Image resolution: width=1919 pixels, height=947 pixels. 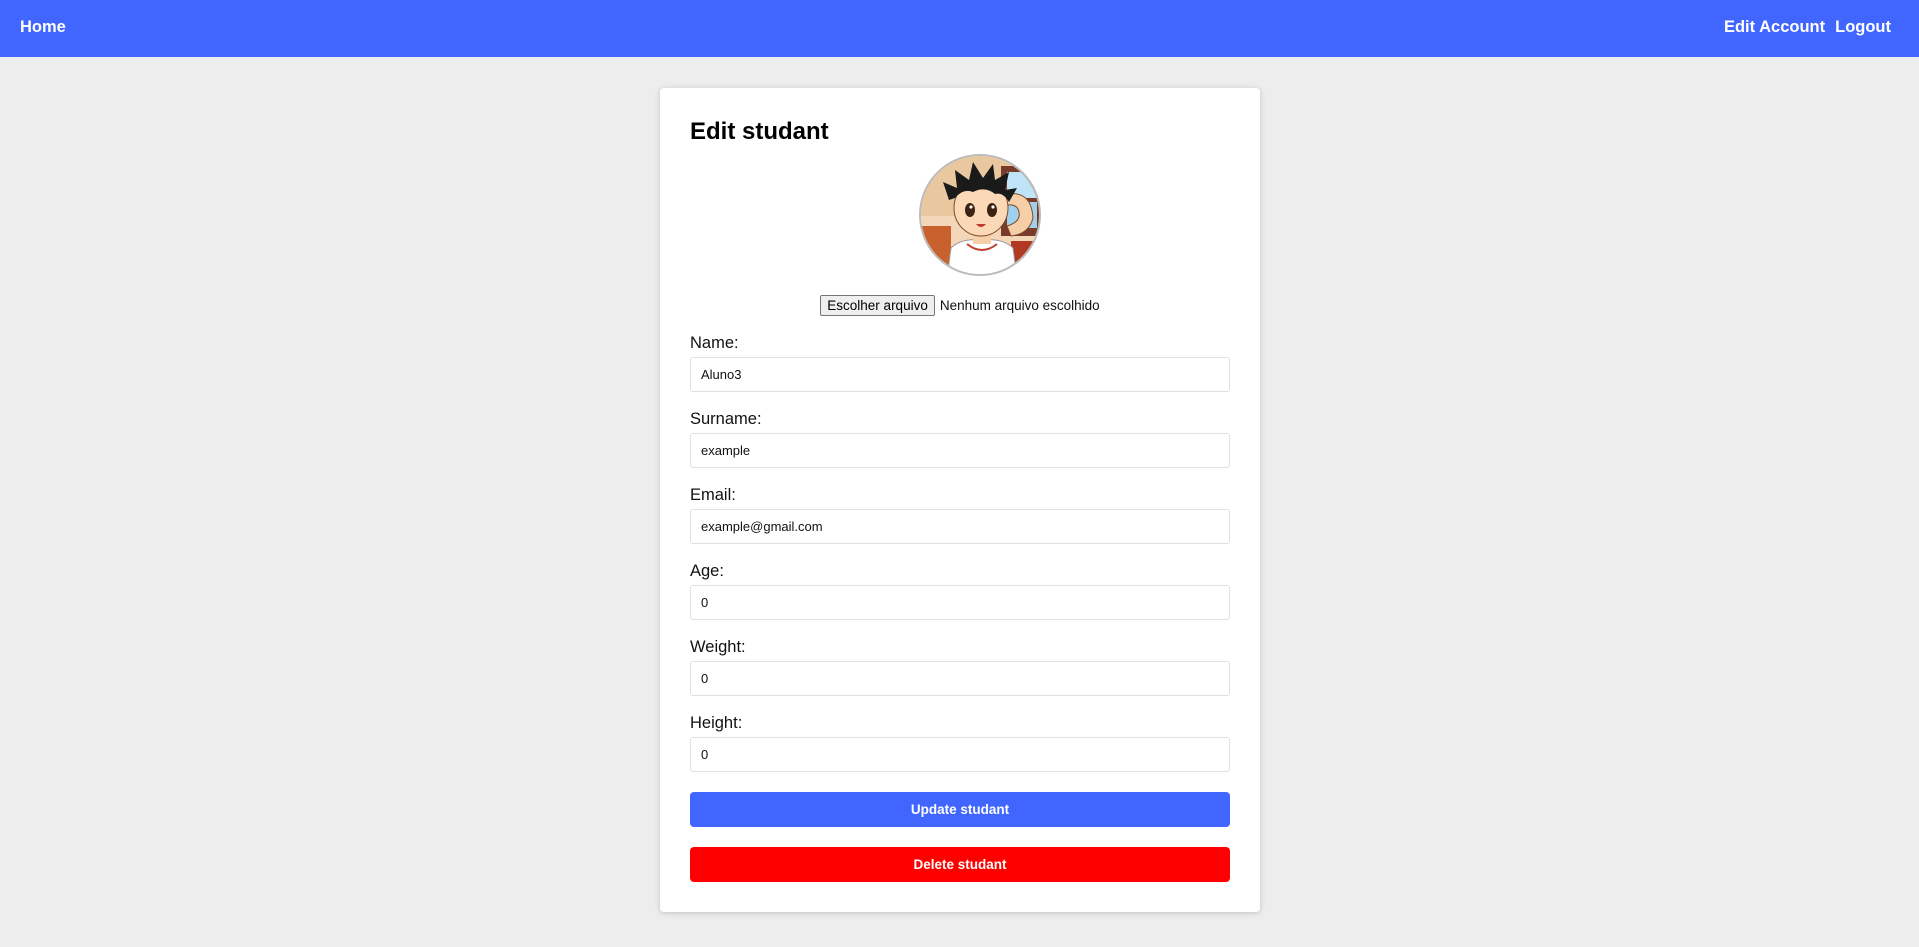 I want to click on name-label: Name:, so click(x=714, y=343).